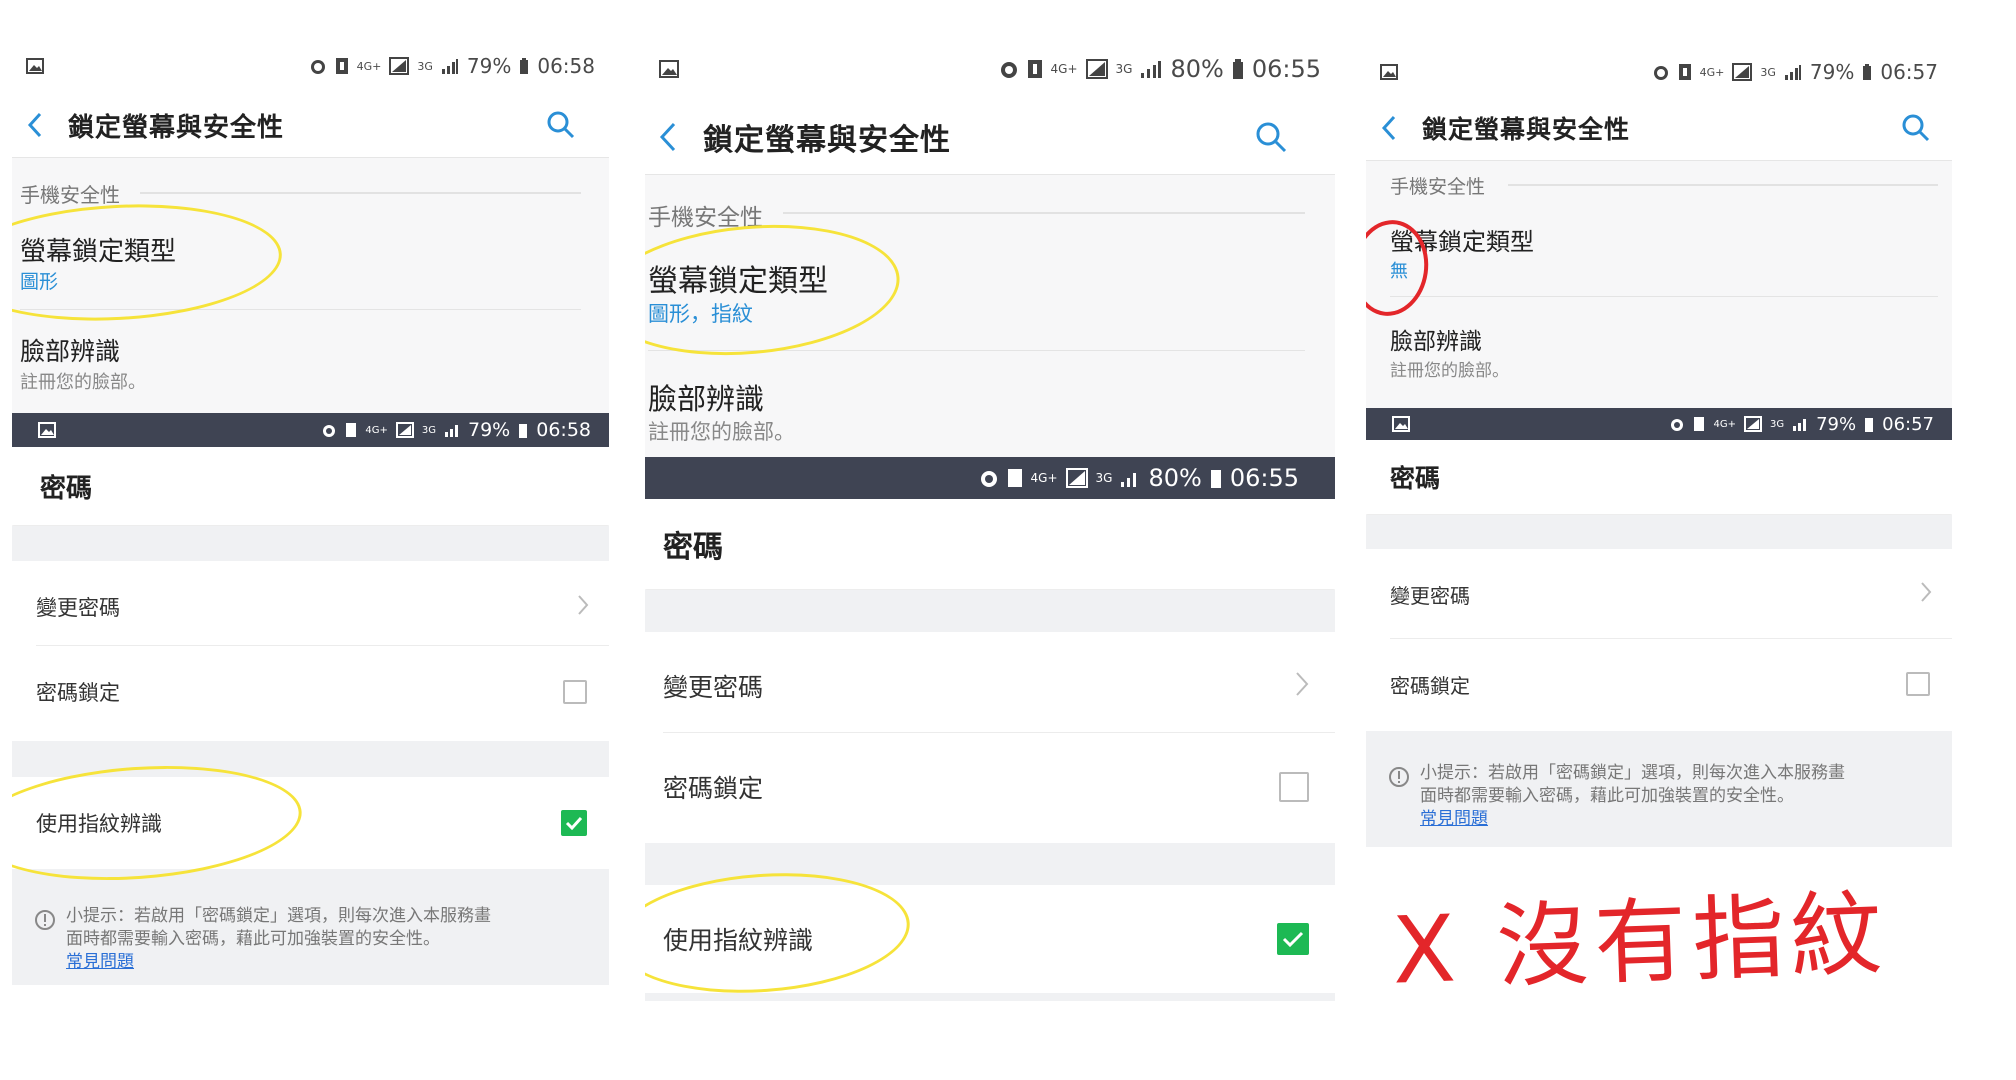 Image resolution: width=2016 pixels, height=1080 pixels. I want to click on status-bar: 4G+ 3G 79% 06:58, so click(310, 66).